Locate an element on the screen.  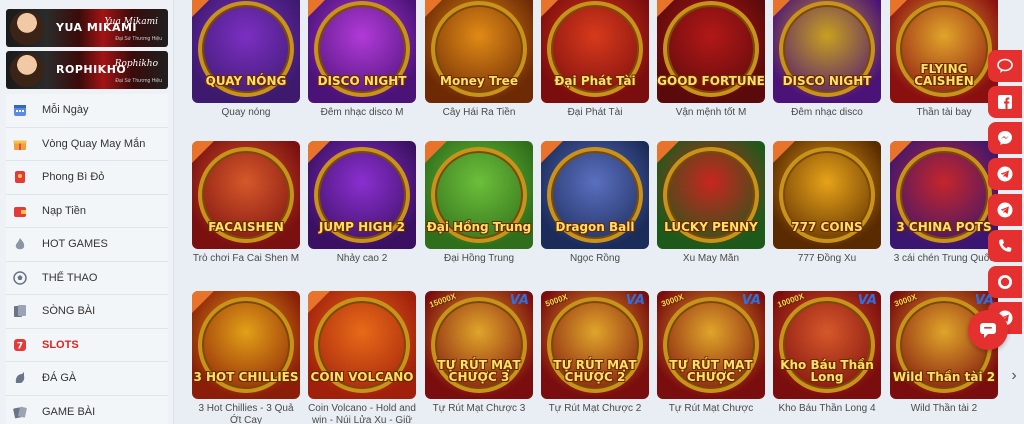
game-thumbnail: TỰ RÚT MẠT CHƯỢC 3 VA 15000X is located at coordinates (479, 345).